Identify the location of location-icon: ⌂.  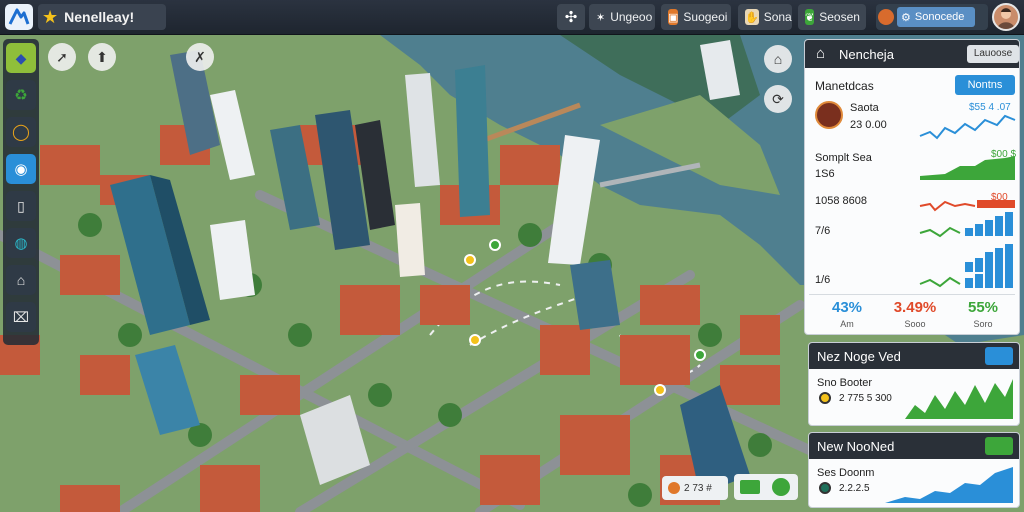
(778, 59).